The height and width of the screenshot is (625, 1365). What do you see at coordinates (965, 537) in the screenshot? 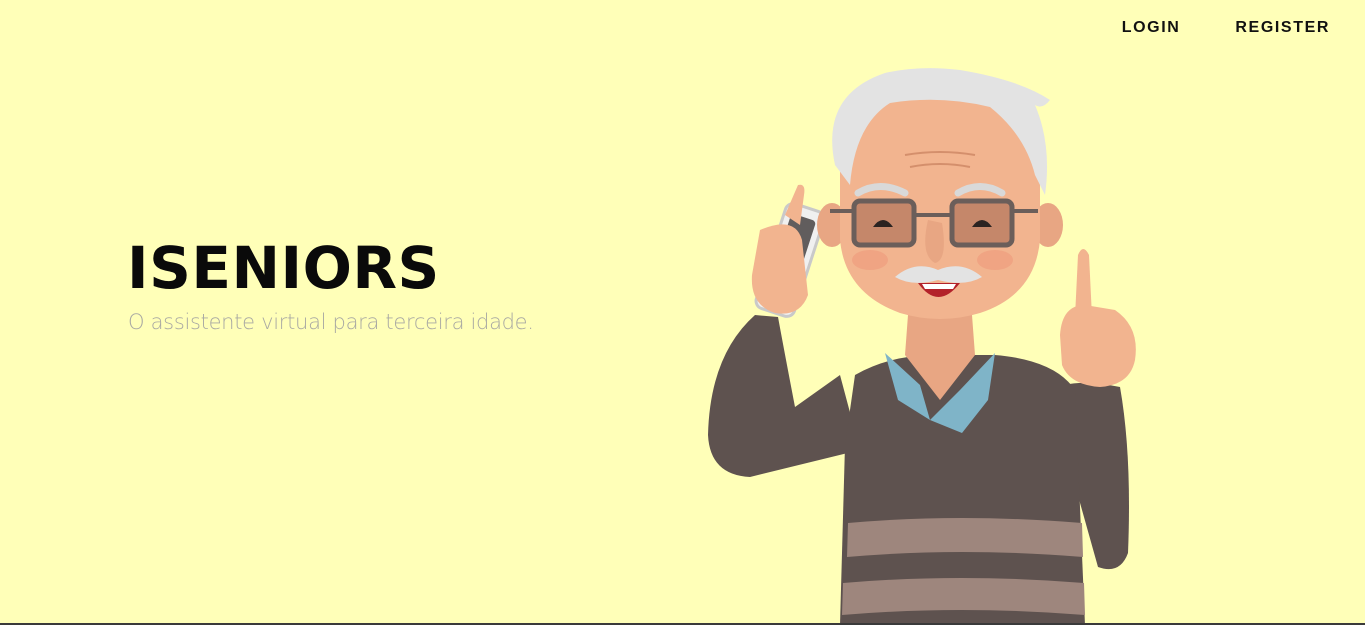
I see `sweater-stripe-top` at bounding box center [965, 537].